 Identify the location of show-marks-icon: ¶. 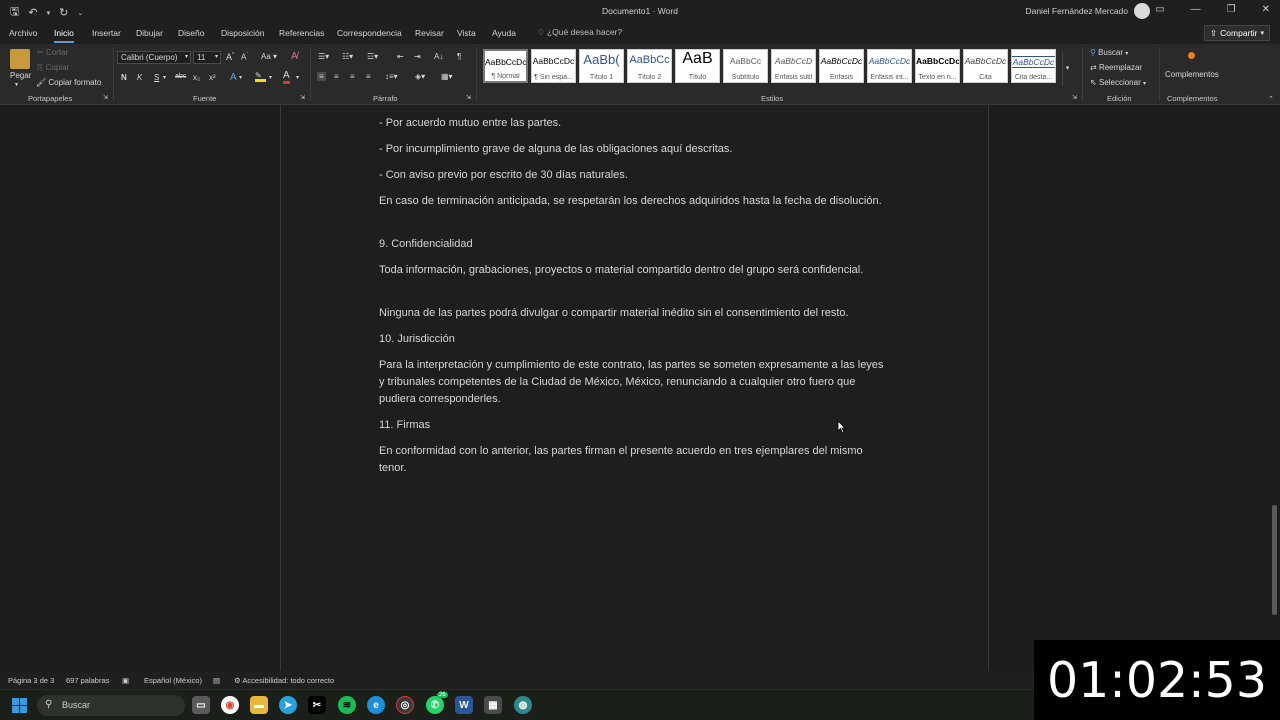
(459, 56).